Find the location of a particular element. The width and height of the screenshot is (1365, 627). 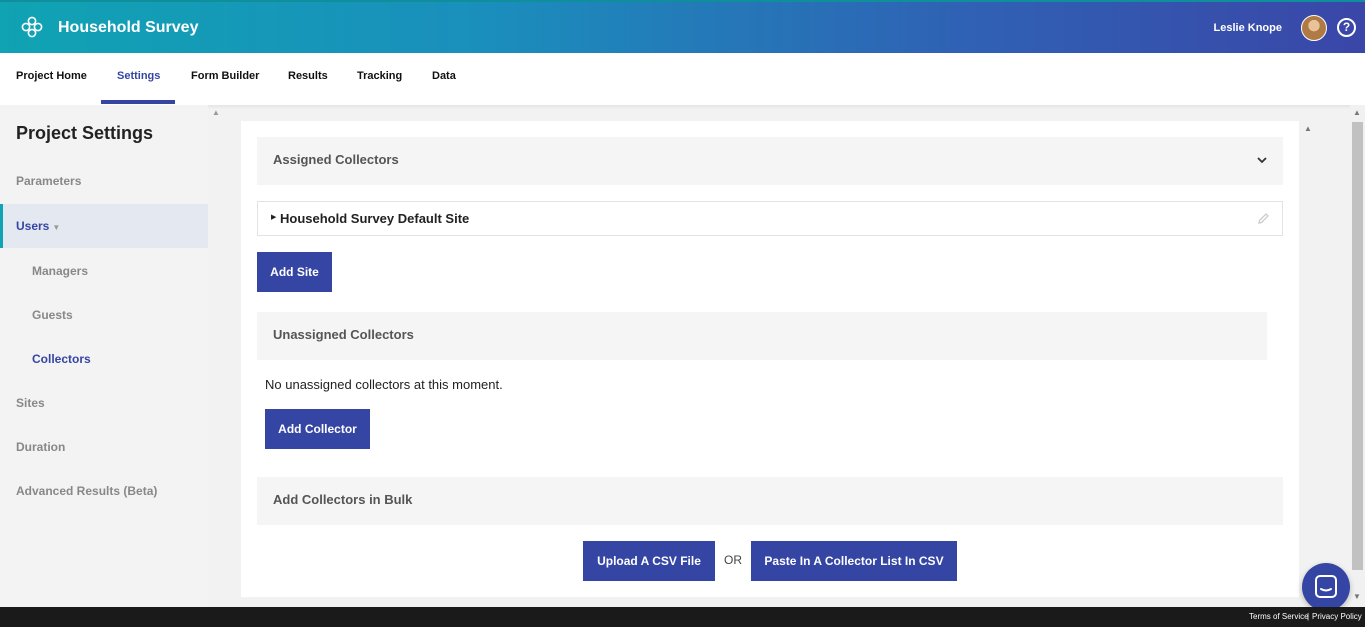

scroll-down-arrow-icon: ▼ is located at coordinates (1357, 596).